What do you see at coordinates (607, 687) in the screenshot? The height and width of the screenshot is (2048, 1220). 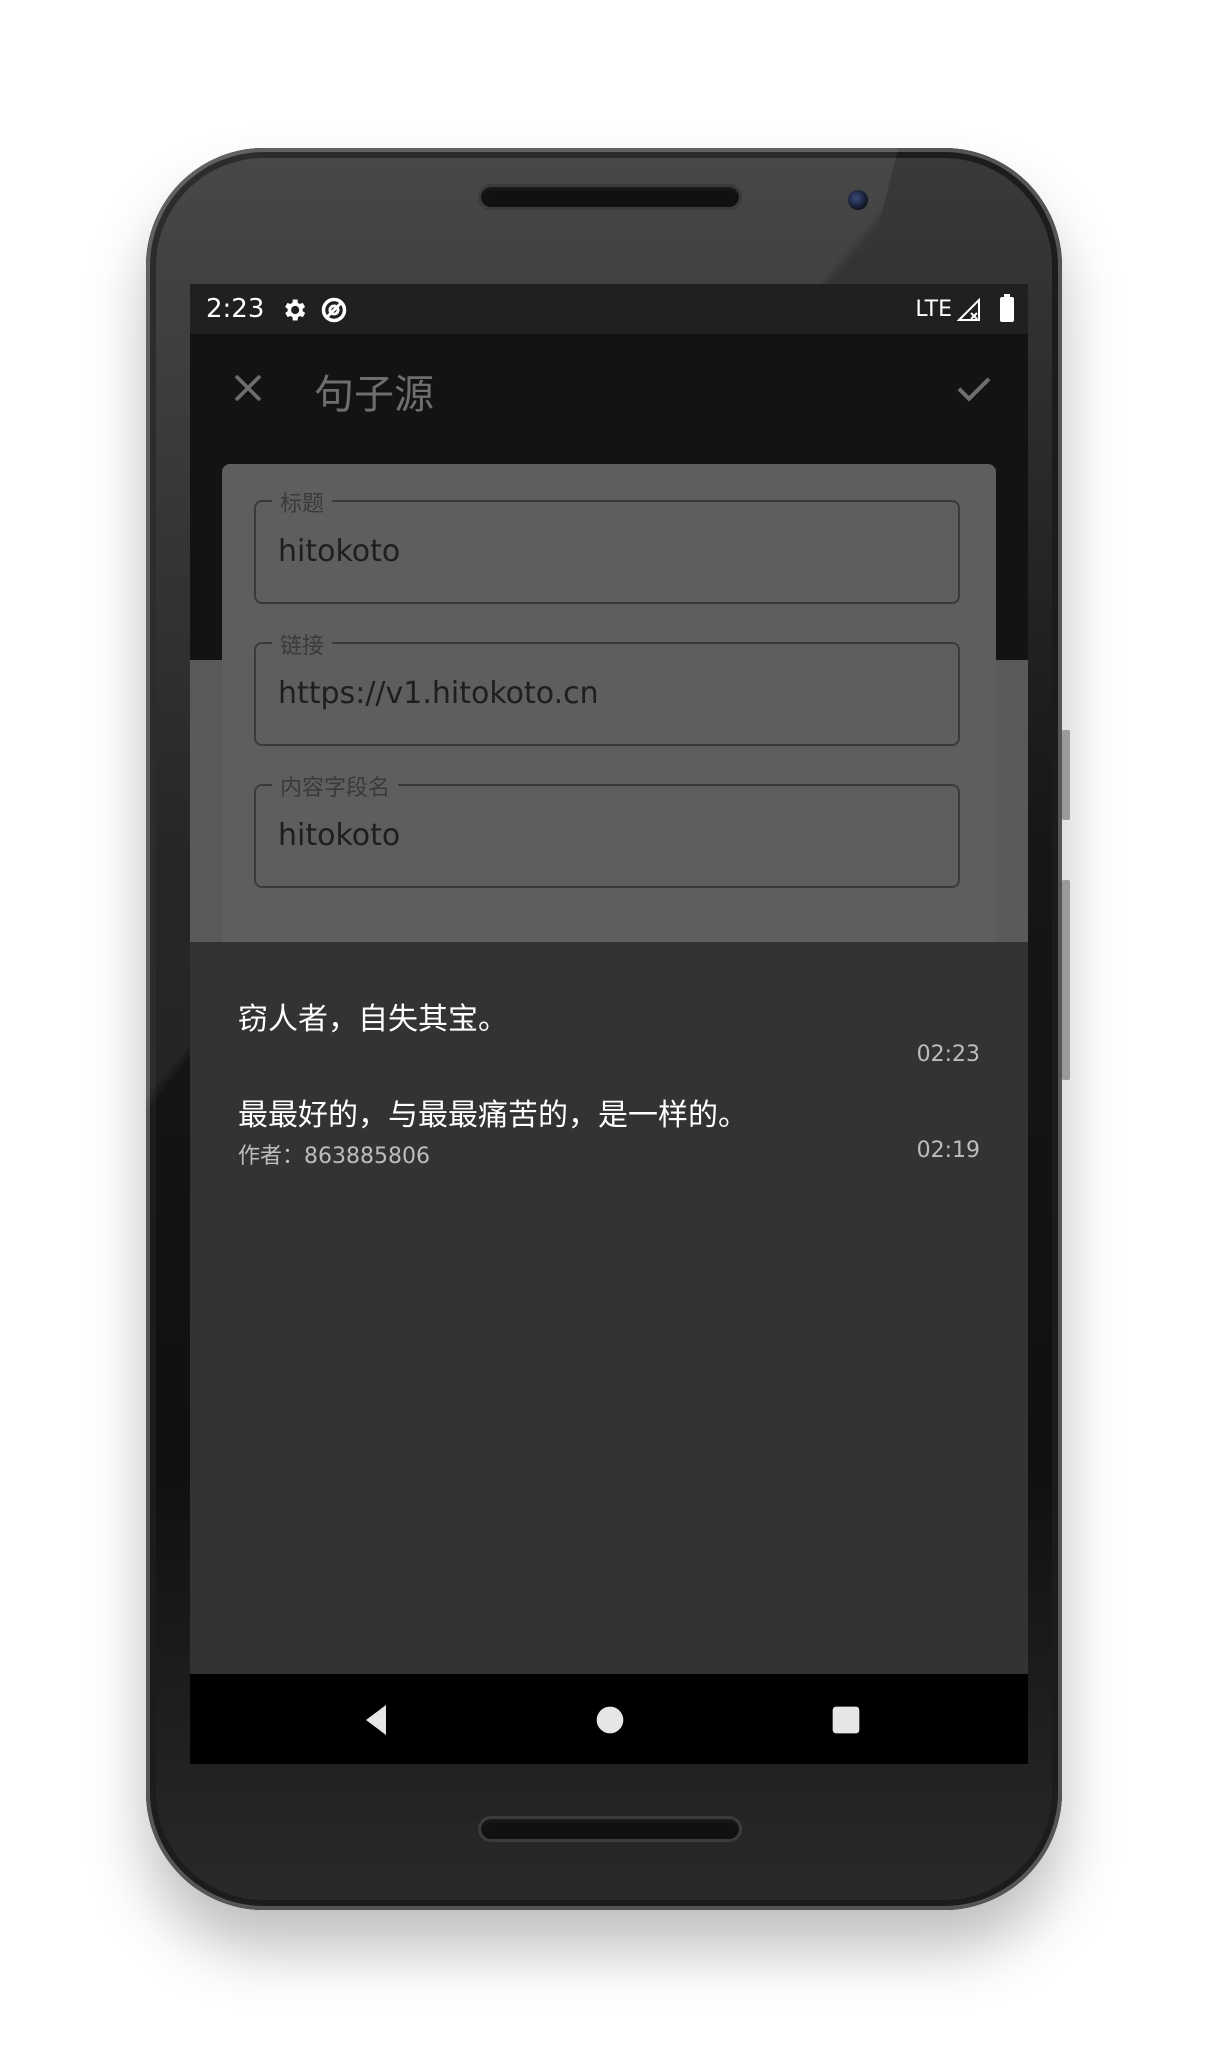 I see `link-field: 链接 https://v1.hitokoto.cn` at bounding box center [607, 687].